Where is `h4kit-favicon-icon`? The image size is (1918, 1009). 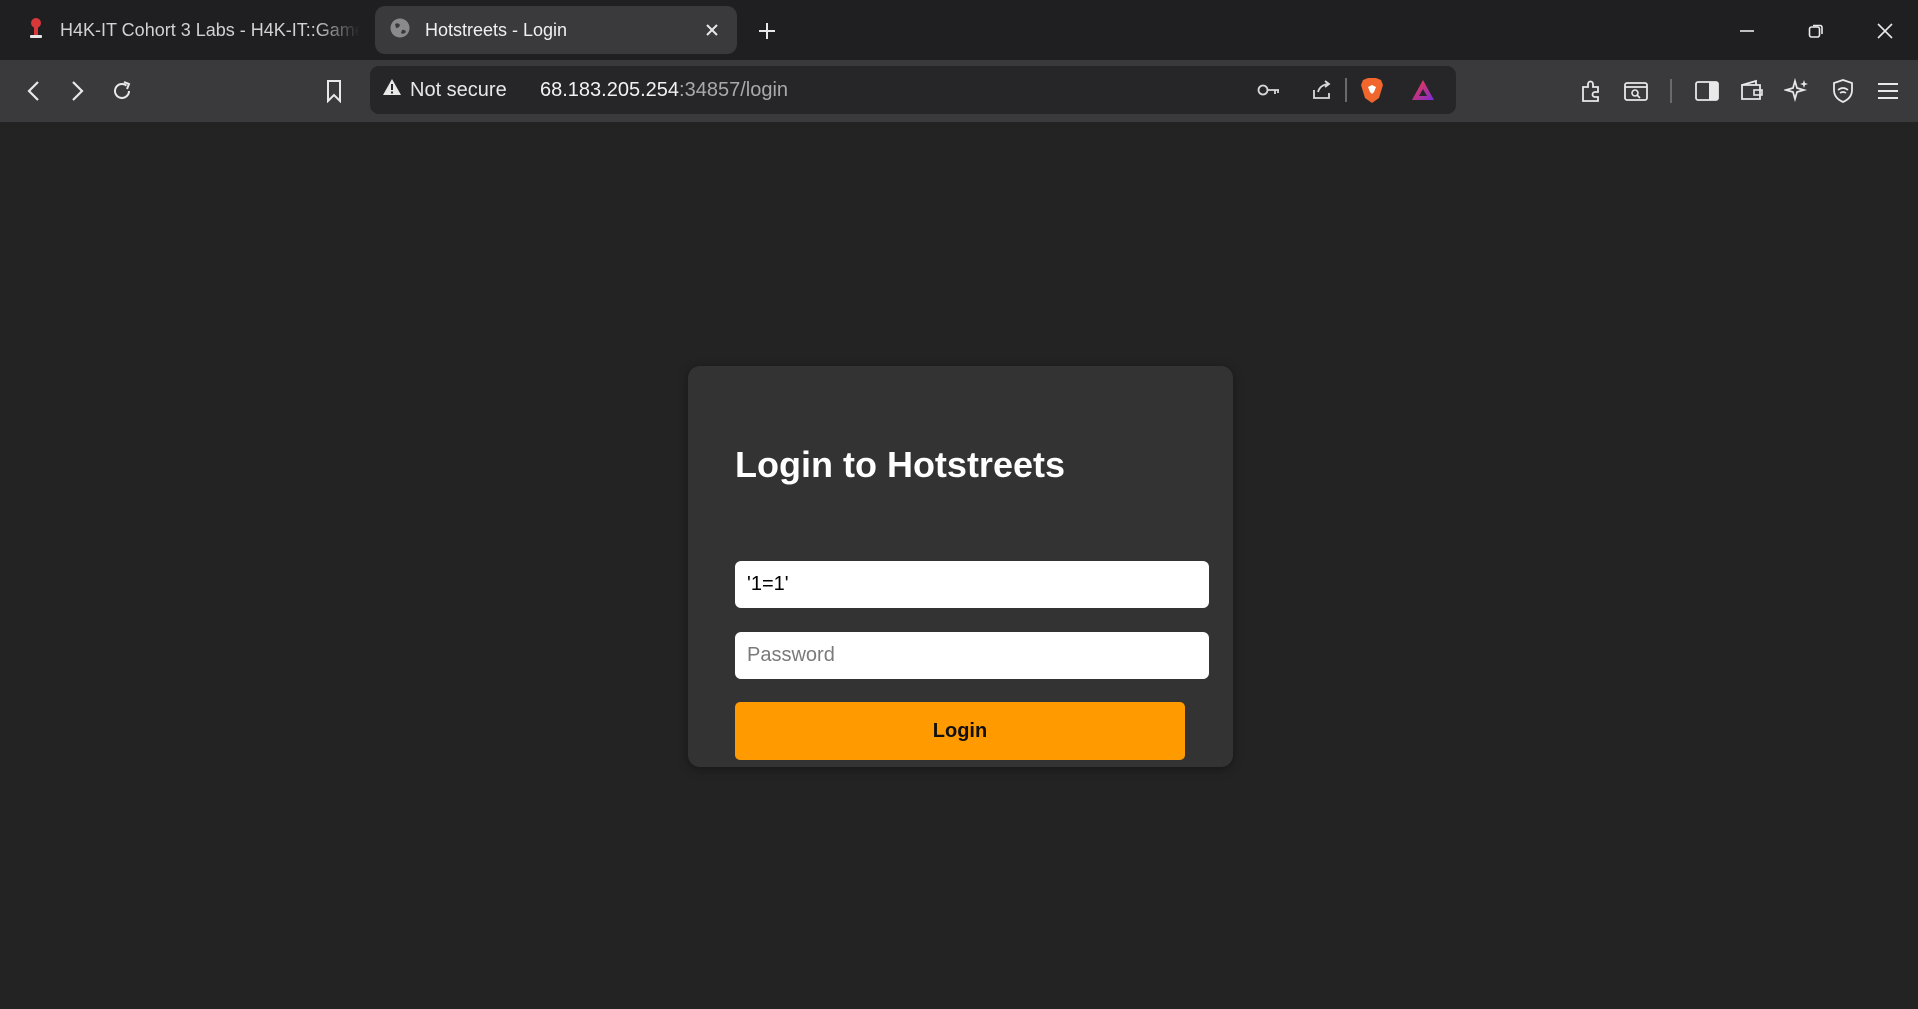 h4kit-favicon-icon is located at coordinates (36, 30).